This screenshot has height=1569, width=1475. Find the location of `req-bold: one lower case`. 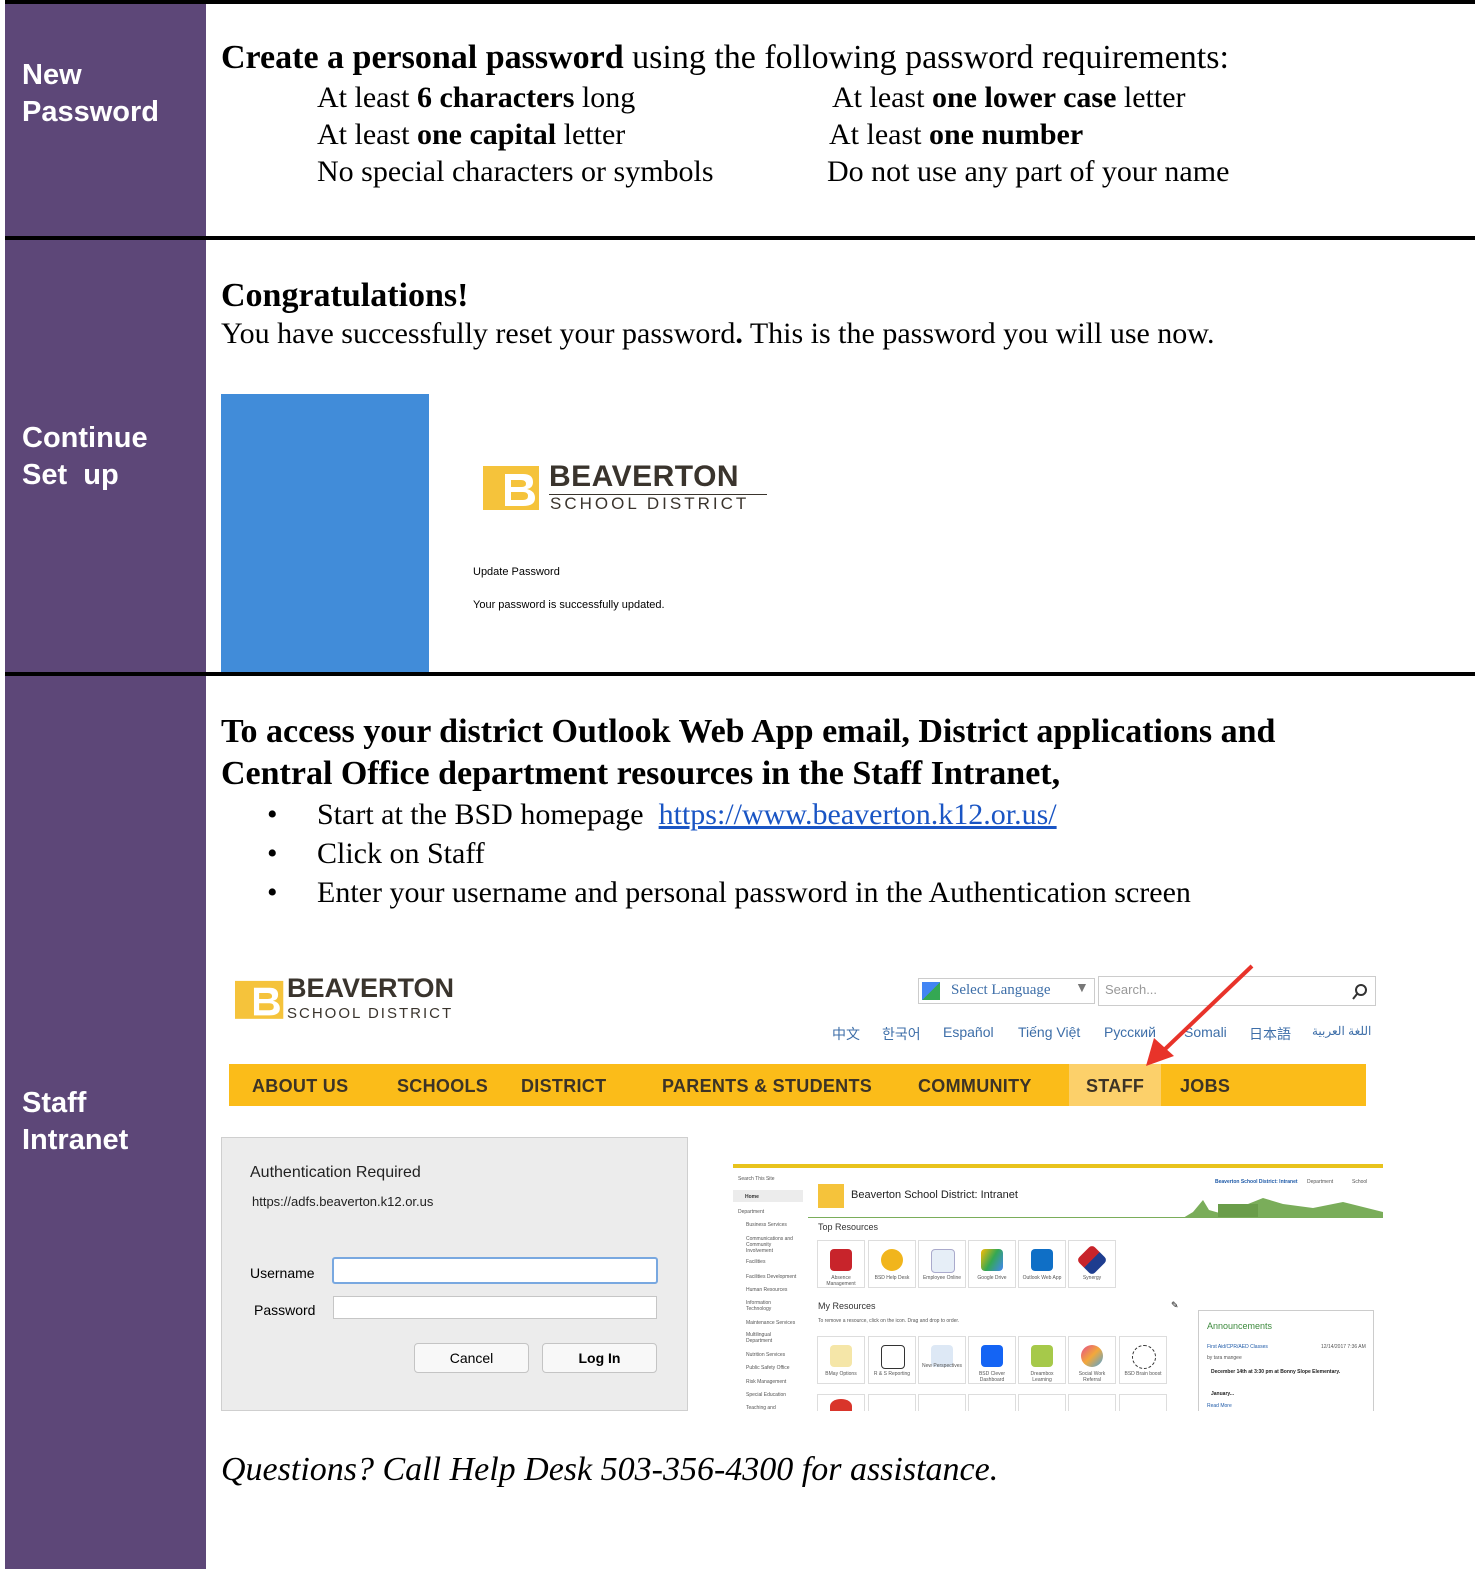

req-bold: one lower case is located at coordinates (1024, 97).